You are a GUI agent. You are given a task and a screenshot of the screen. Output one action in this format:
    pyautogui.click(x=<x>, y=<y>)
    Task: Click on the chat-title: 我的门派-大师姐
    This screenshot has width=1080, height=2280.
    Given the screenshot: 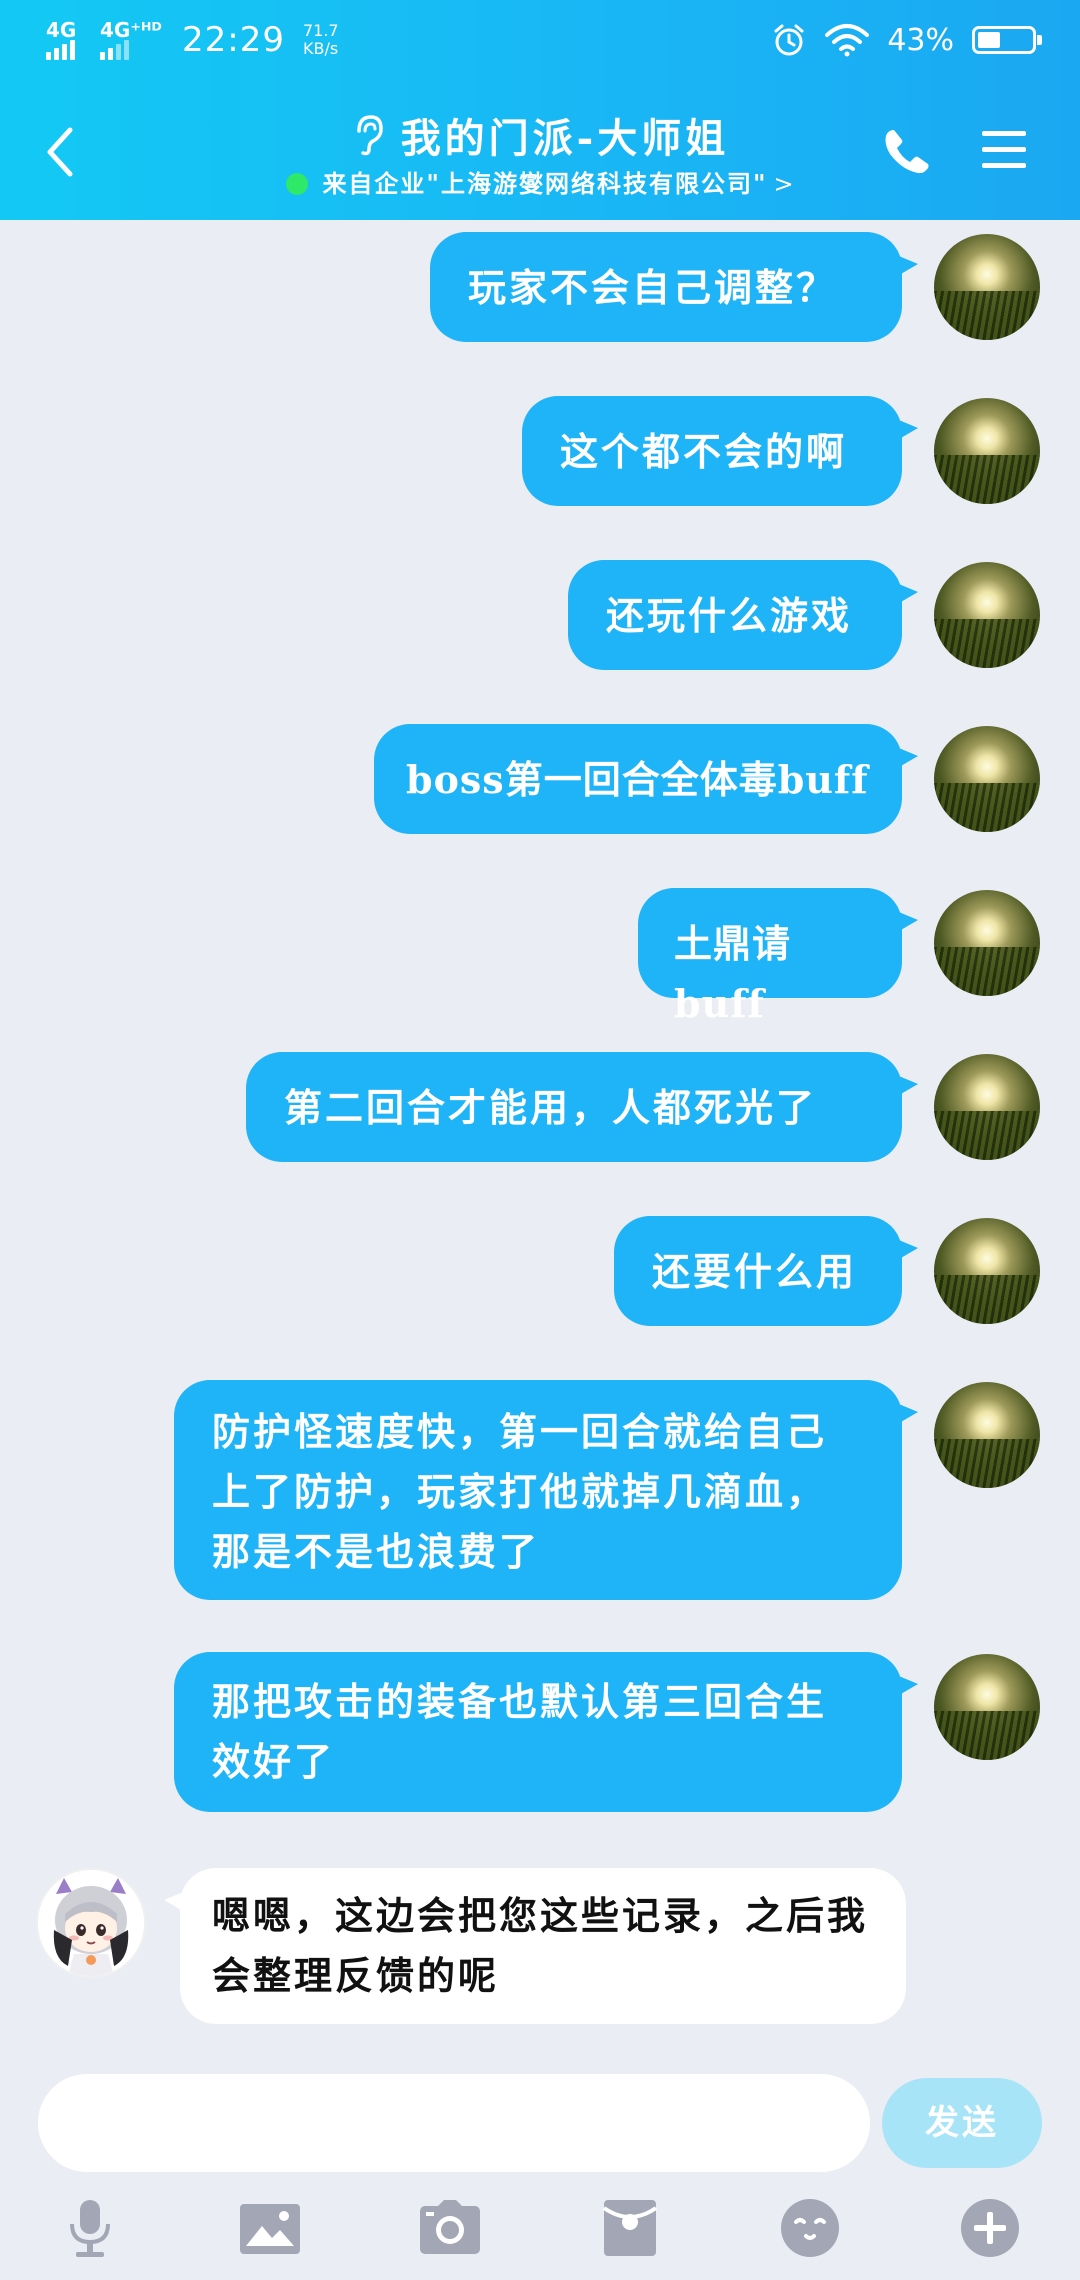 What is the action you would take?
    pyautogui.click(x=565, y=138)
    